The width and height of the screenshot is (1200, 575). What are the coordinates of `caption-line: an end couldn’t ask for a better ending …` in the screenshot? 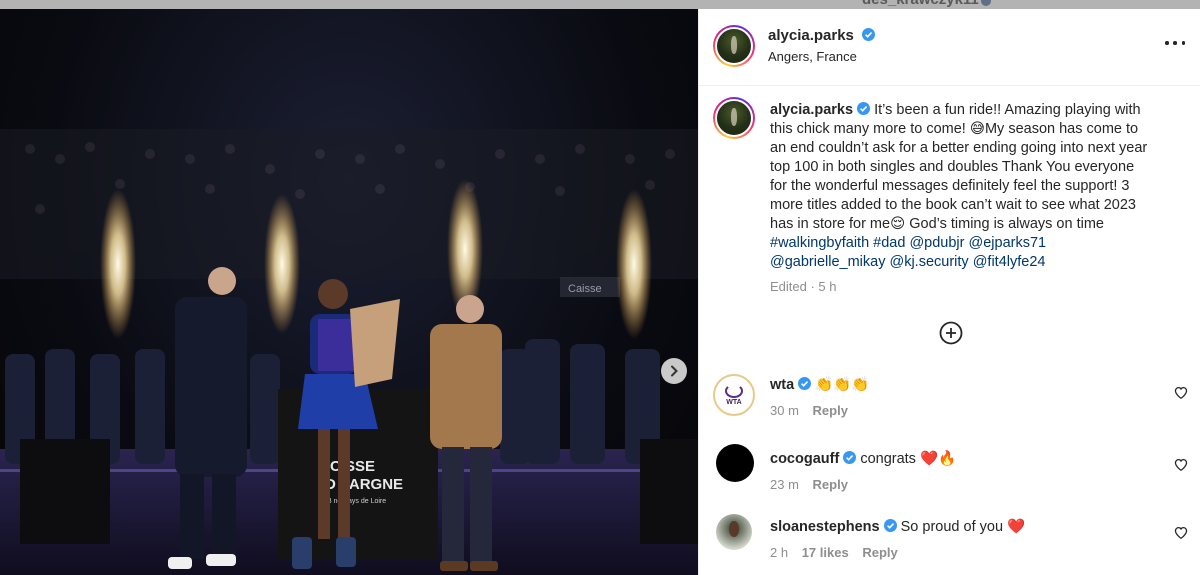 It's located at (959, 148).